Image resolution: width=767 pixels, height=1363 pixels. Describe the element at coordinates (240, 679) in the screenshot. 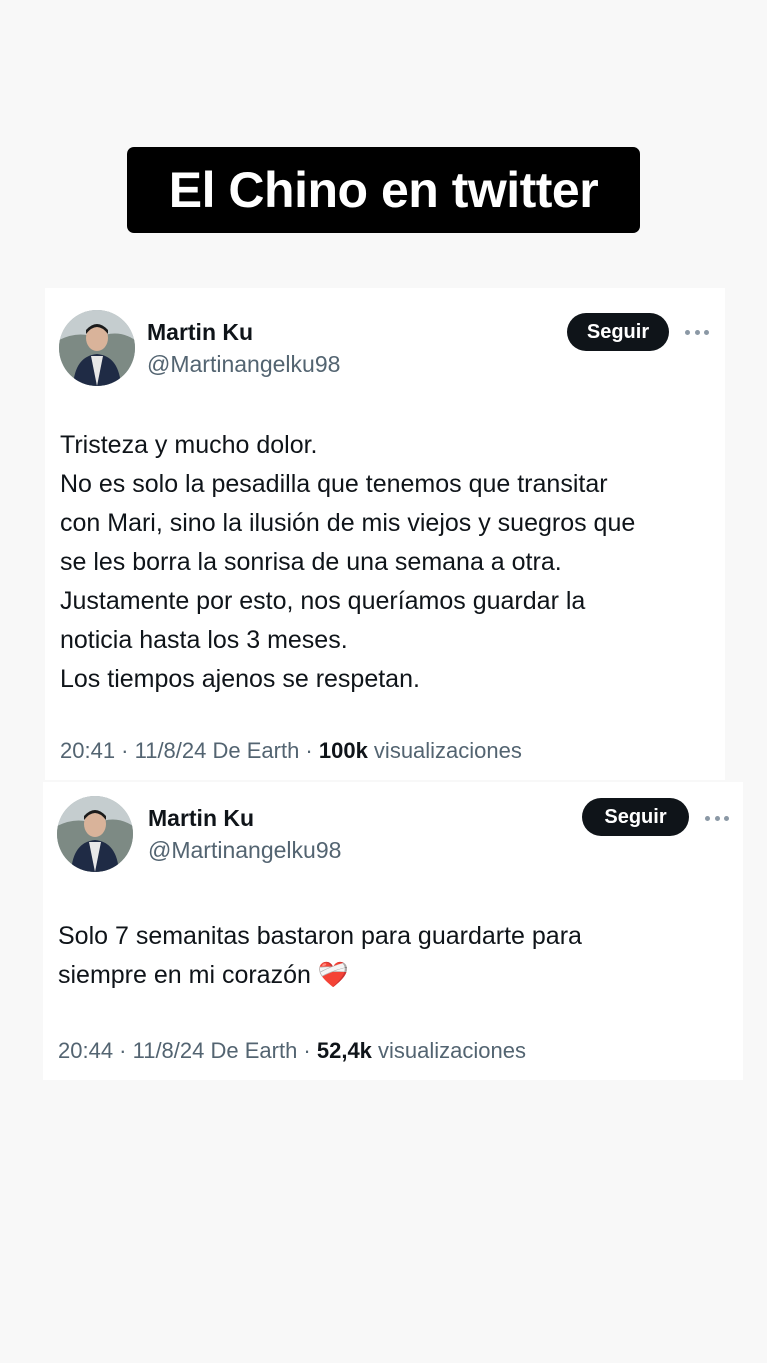

I see `tweet-text-line: Los tiempos ajenos se respetan.` at that location.